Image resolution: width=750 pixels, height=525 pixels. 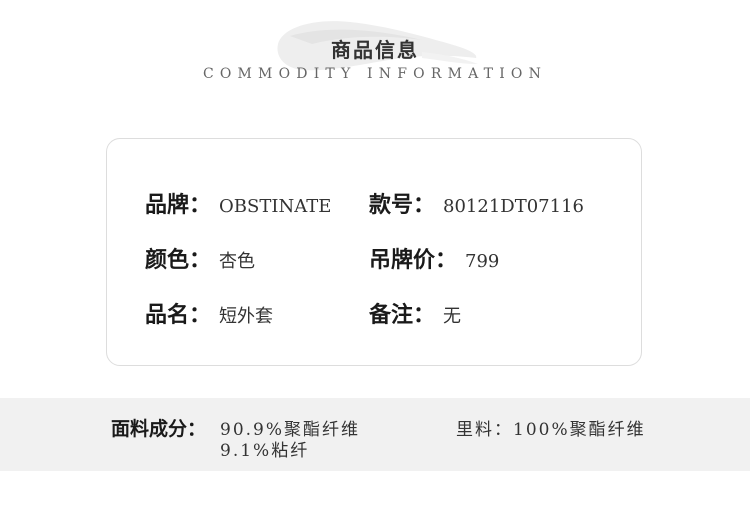 I want to click on style-no-label: 款号：, so click(x=402, y=205).